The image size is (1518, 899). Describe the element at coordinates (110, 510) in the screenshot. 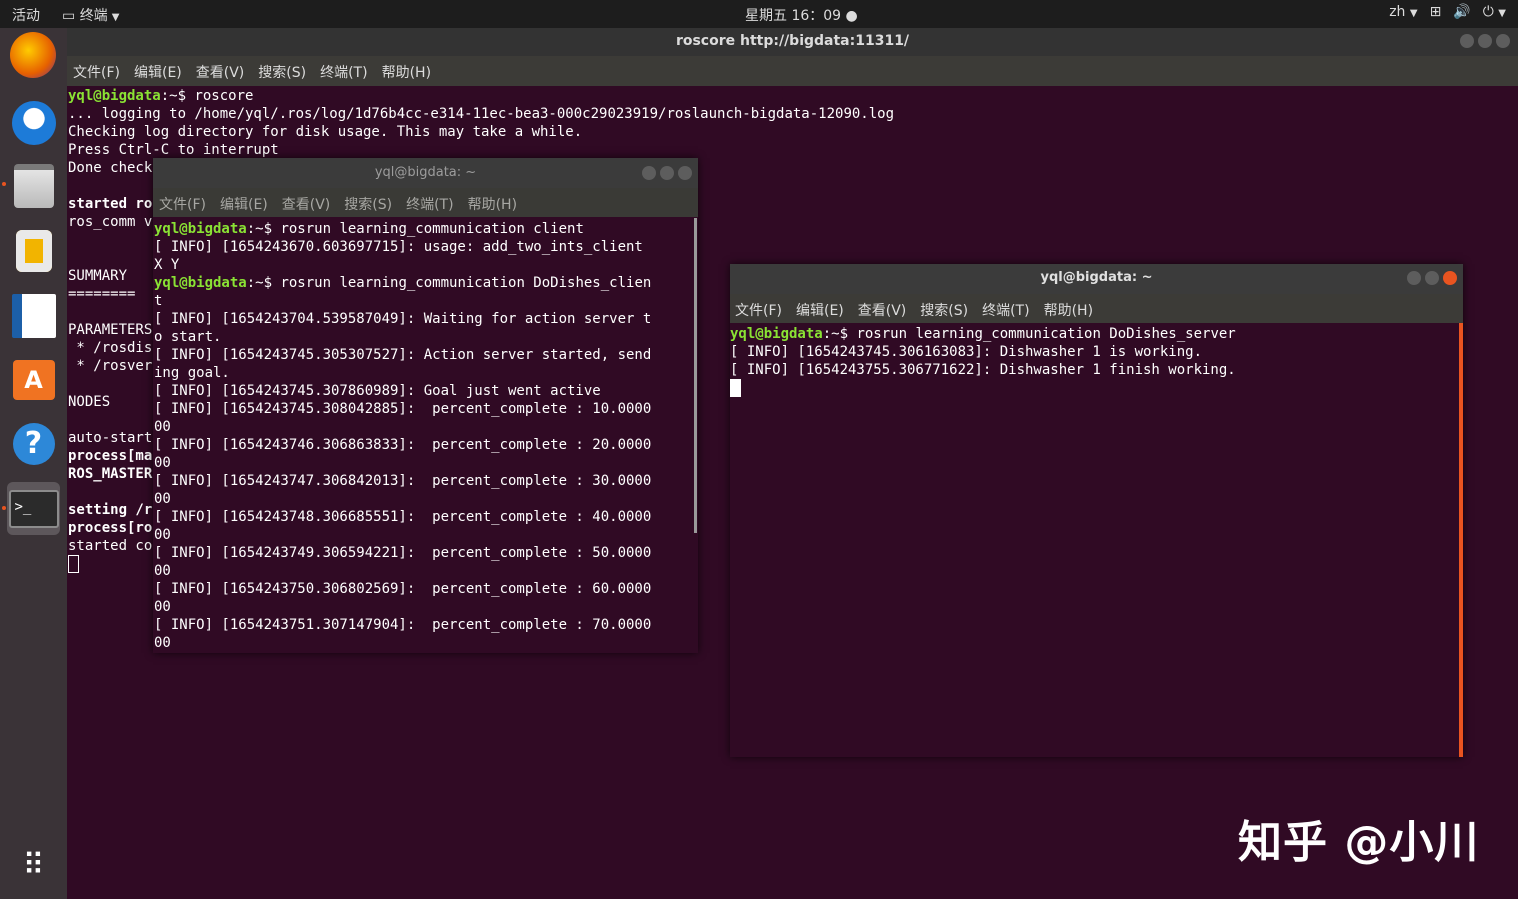

I see `output-text: setting /r` at that location.